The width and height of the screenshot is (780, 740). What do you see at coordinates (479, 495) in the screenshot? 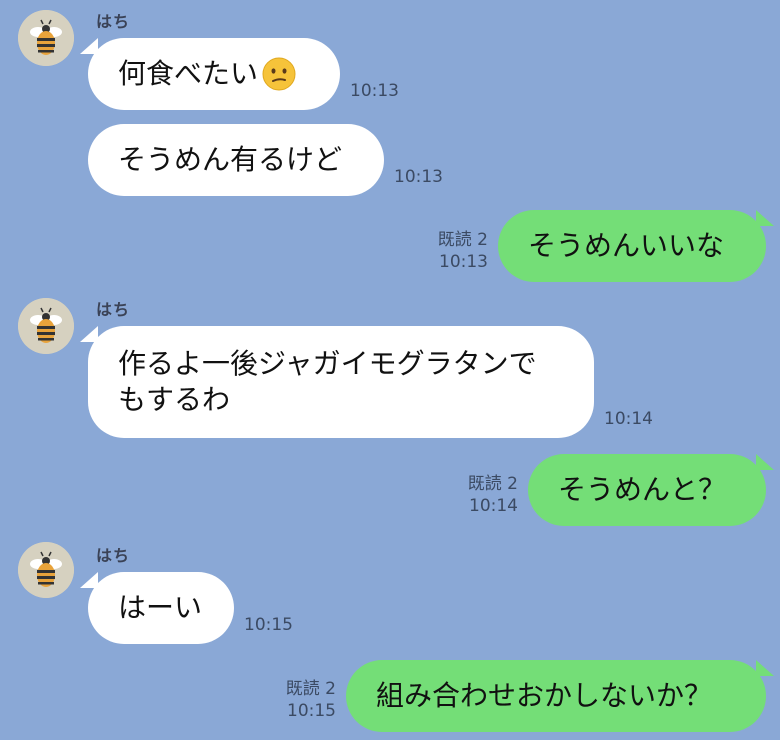
I see `message-meta: 既読 2 10:14` at bounding box center [479, 495].